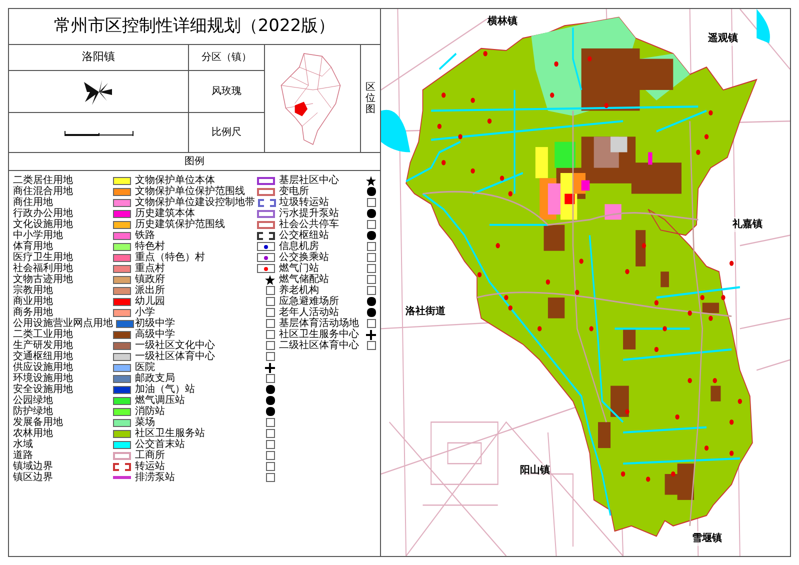 The image size is (799, 565). What do you see at coordinates (150, 246) in the screenshot?
I see `legend-label: 特色村` at bounding box center [150, 246].